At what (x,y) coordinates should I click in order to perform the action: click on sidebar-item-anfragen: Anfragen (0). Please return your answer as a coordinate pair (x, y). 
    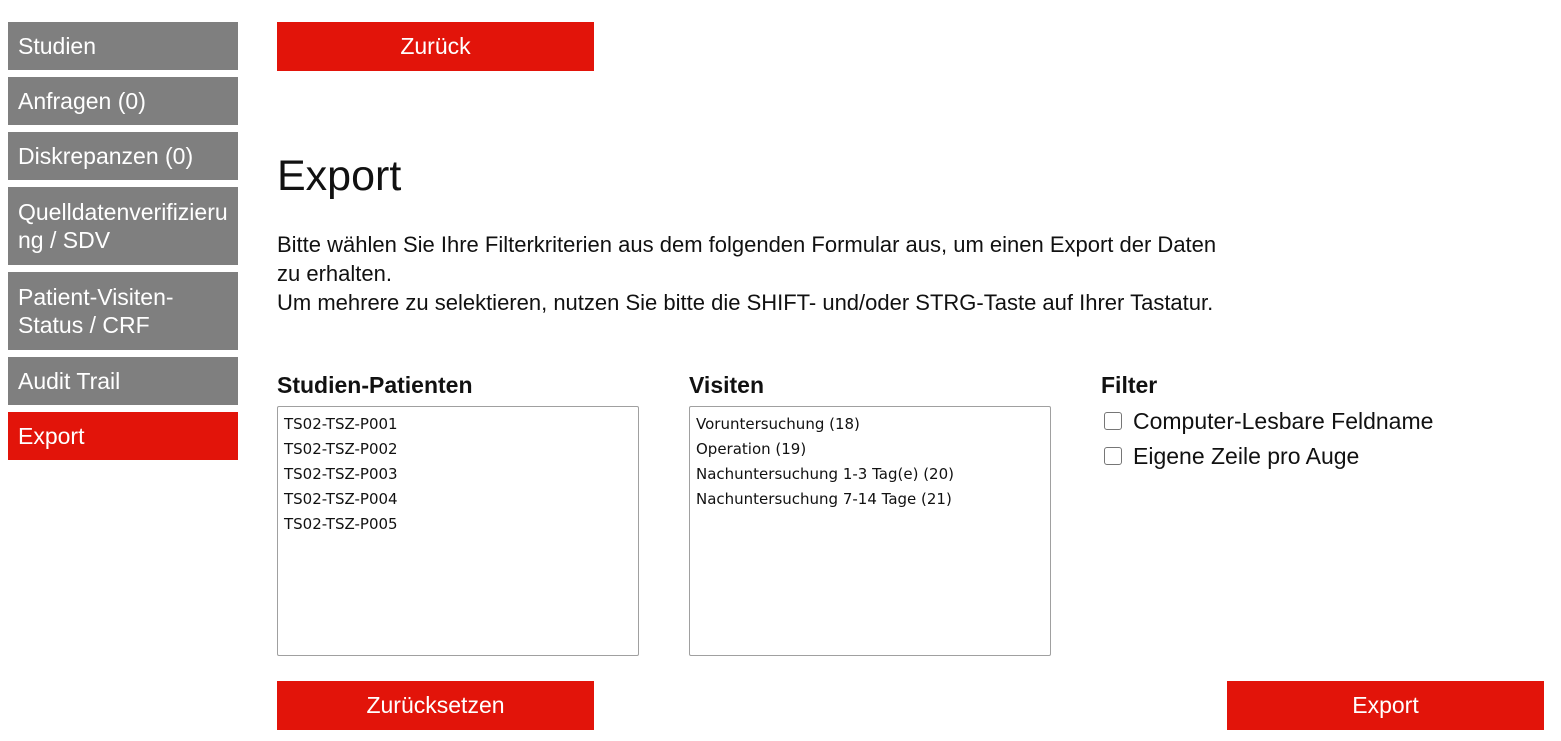
    Looking at the image, I should click on (123, 101).